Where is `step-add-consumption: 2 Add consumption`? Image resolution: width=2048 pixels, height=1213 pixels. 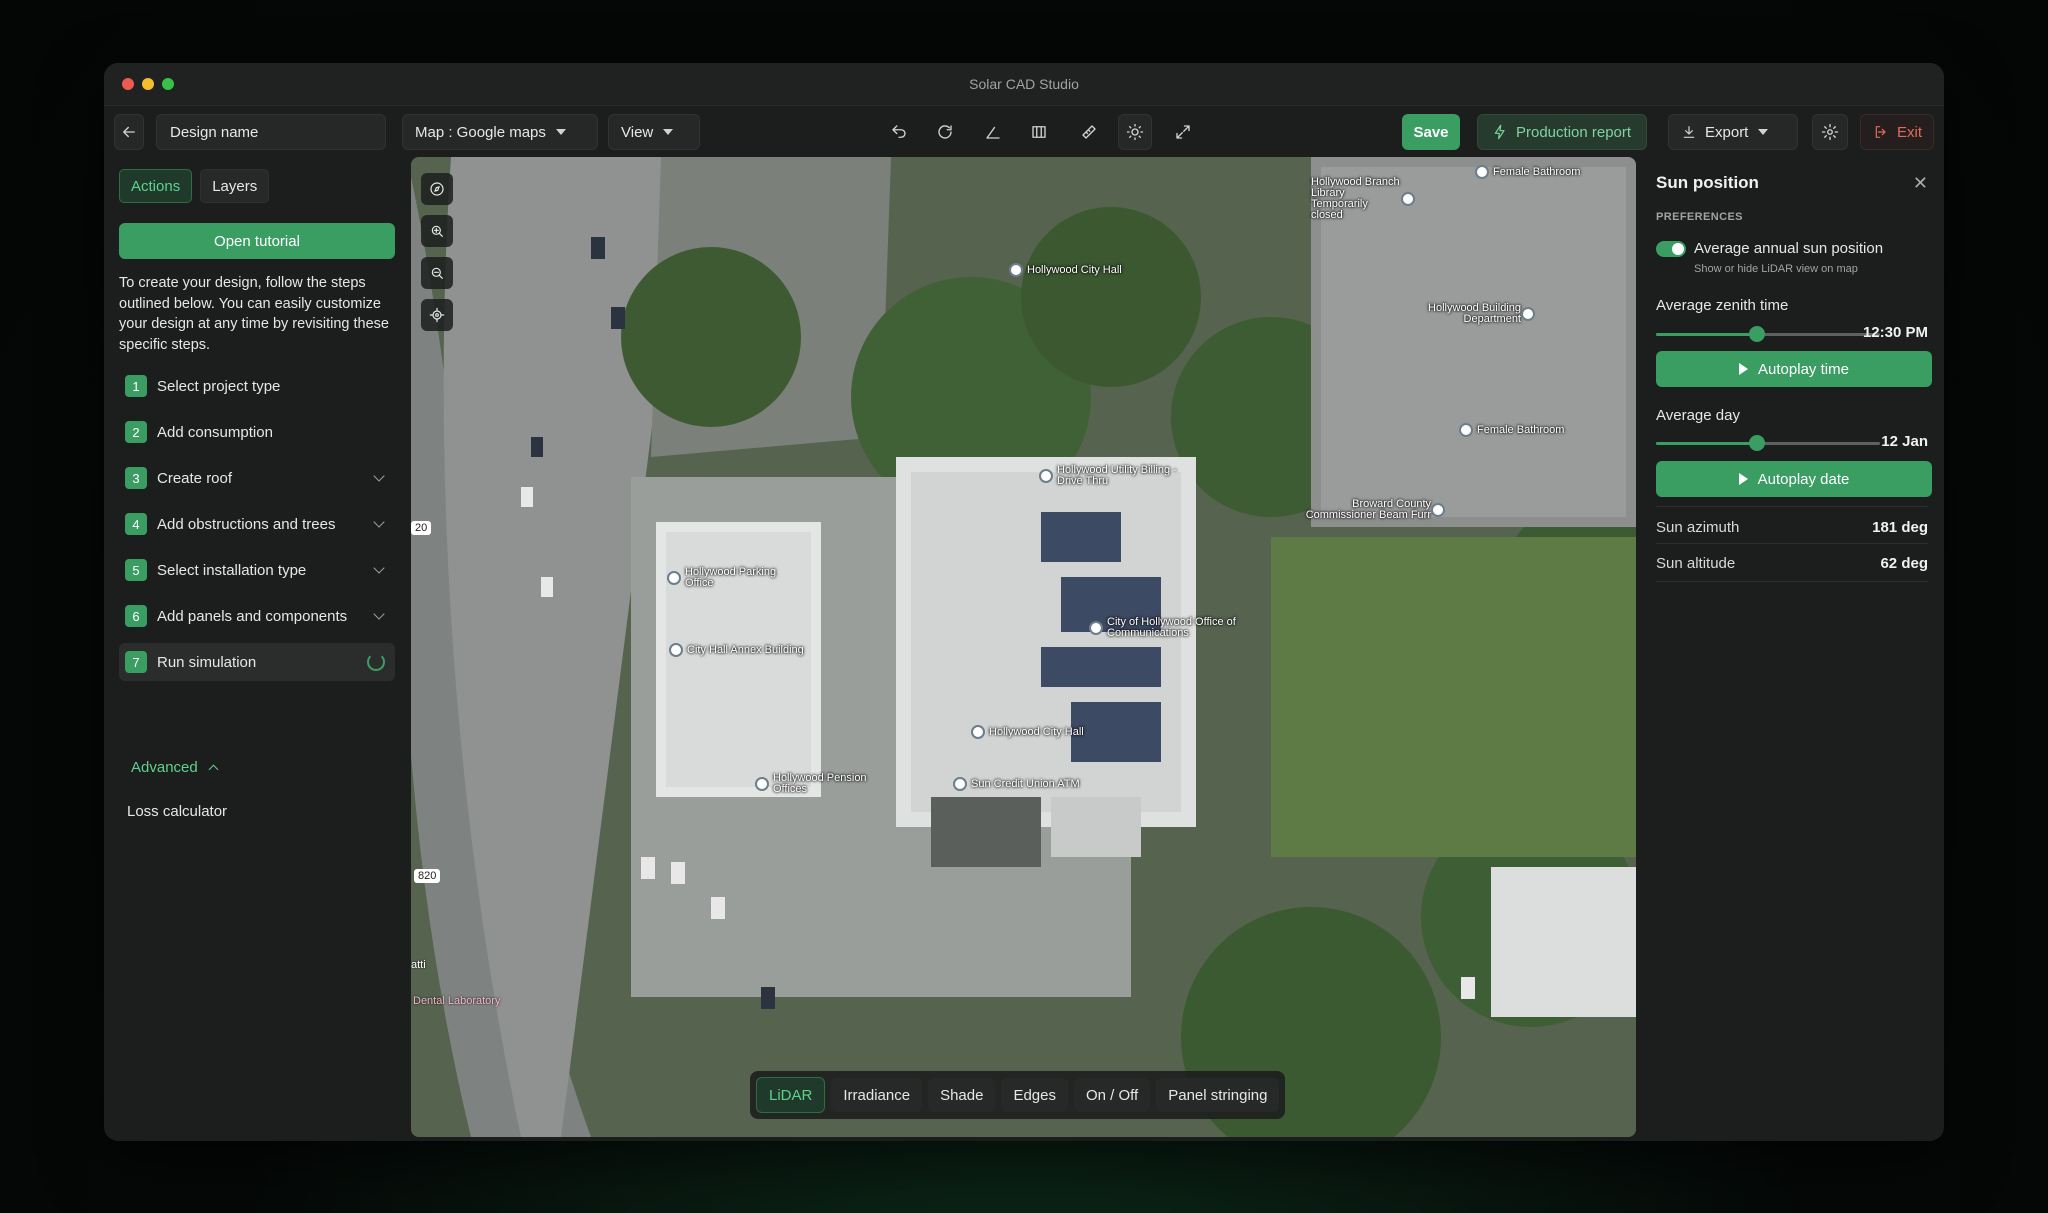 step-add-consumption: 2 Add consumption is located at coordinates (257, 432).